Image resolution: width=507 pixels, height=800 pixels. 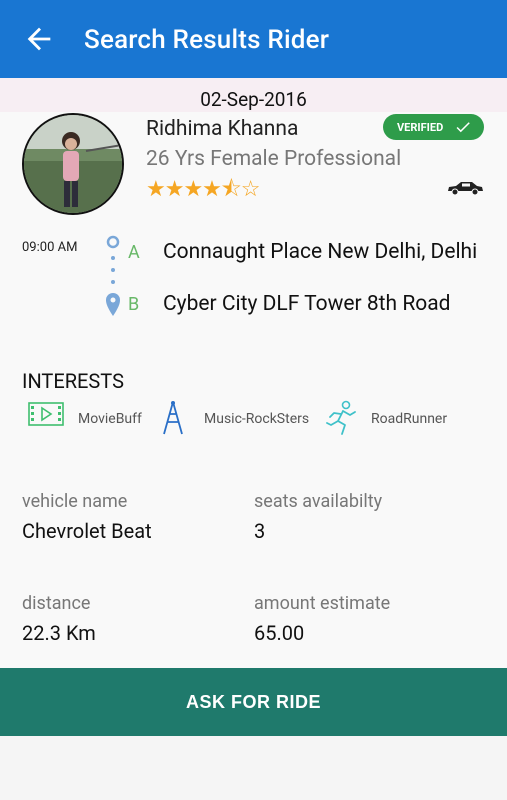 What do you see at coordinates (75, 501) in the screenshot?
I see `vehicle-name-label: vehicle name` at bounding box center [75, 501].